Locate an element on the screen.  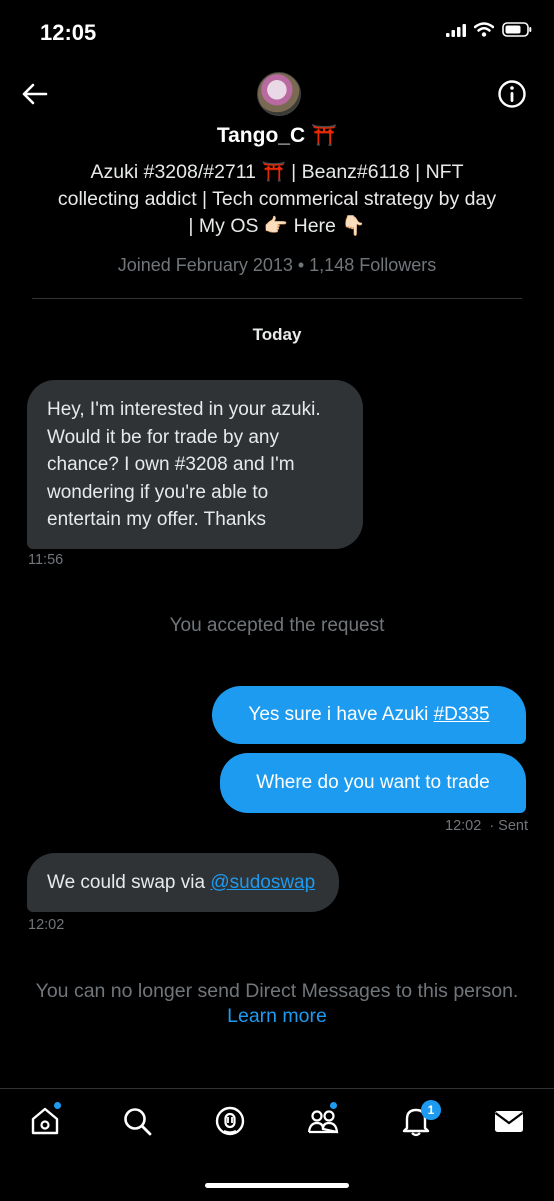
communities-icon is located at coordinates (323, 1121).